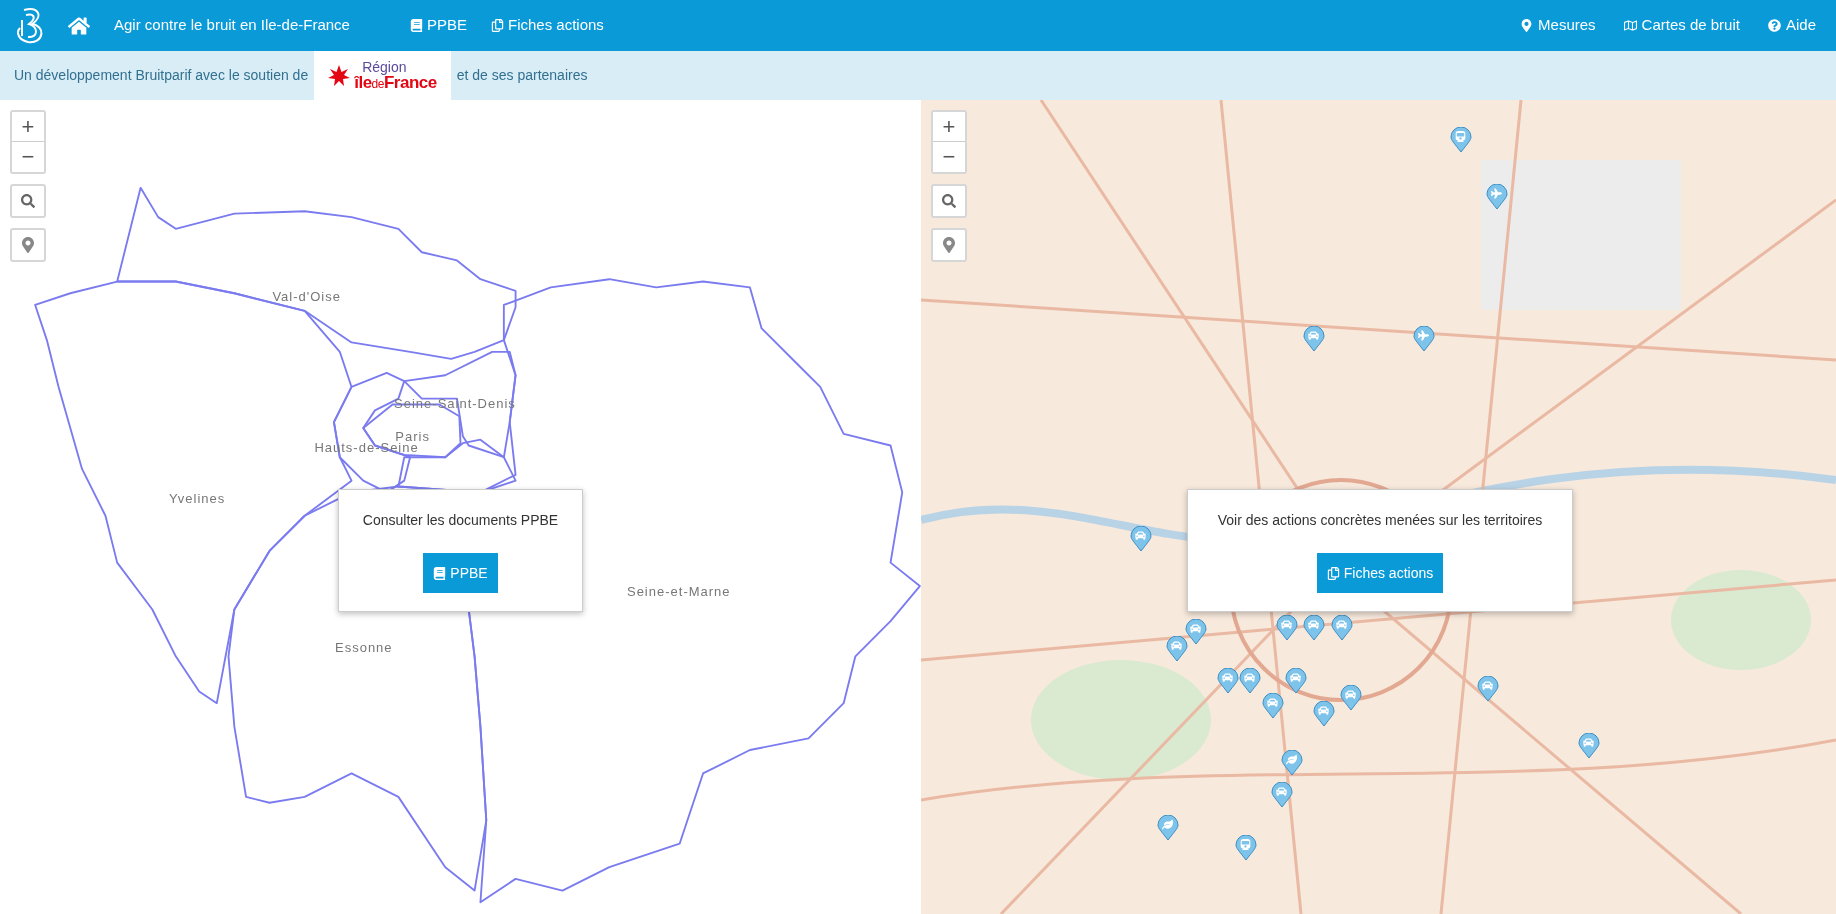 This screenshot has width=1836, height=914. Describe the element at coordinates (547, 25) in the screenshot. I see `nav-link: Fiches actions` at that location.